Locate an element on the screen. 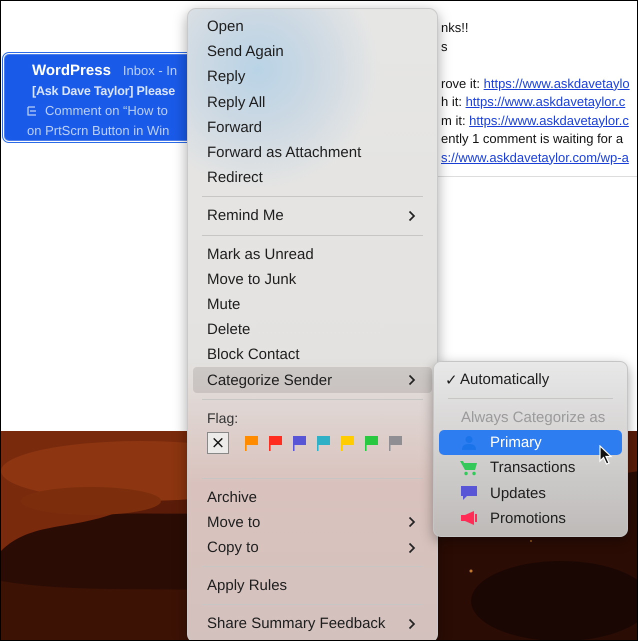 Image resolution: width=638 pixels, height=641 pixels. menu-item: Forward as Attachment is located at coordinates (312, 153).